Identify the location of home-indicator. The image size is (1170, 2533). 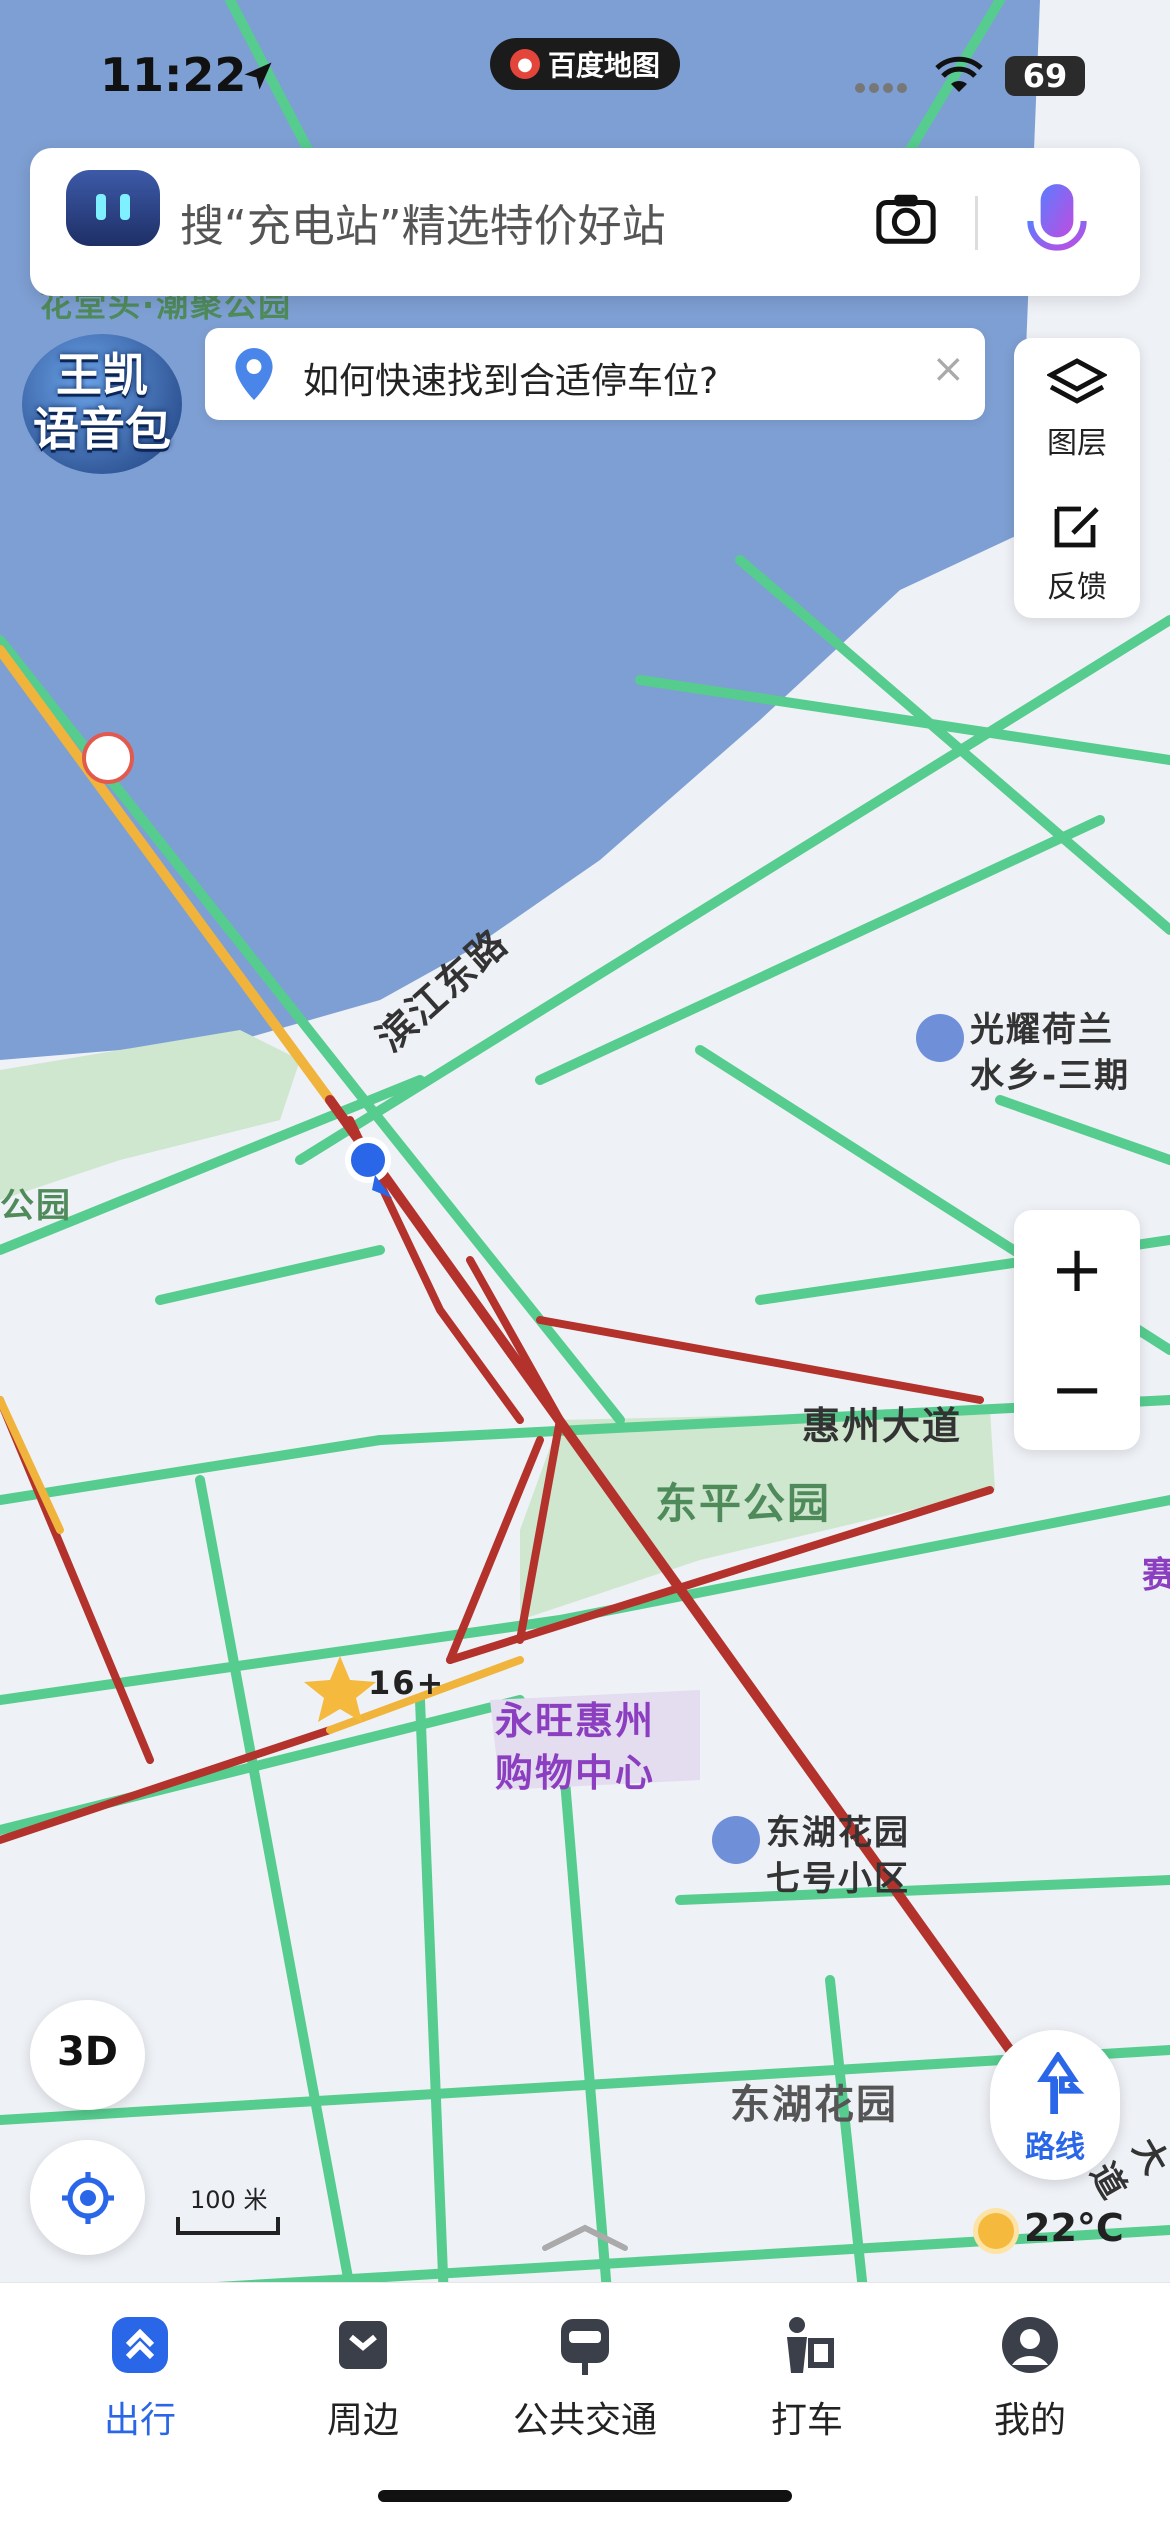
(585, 2496).